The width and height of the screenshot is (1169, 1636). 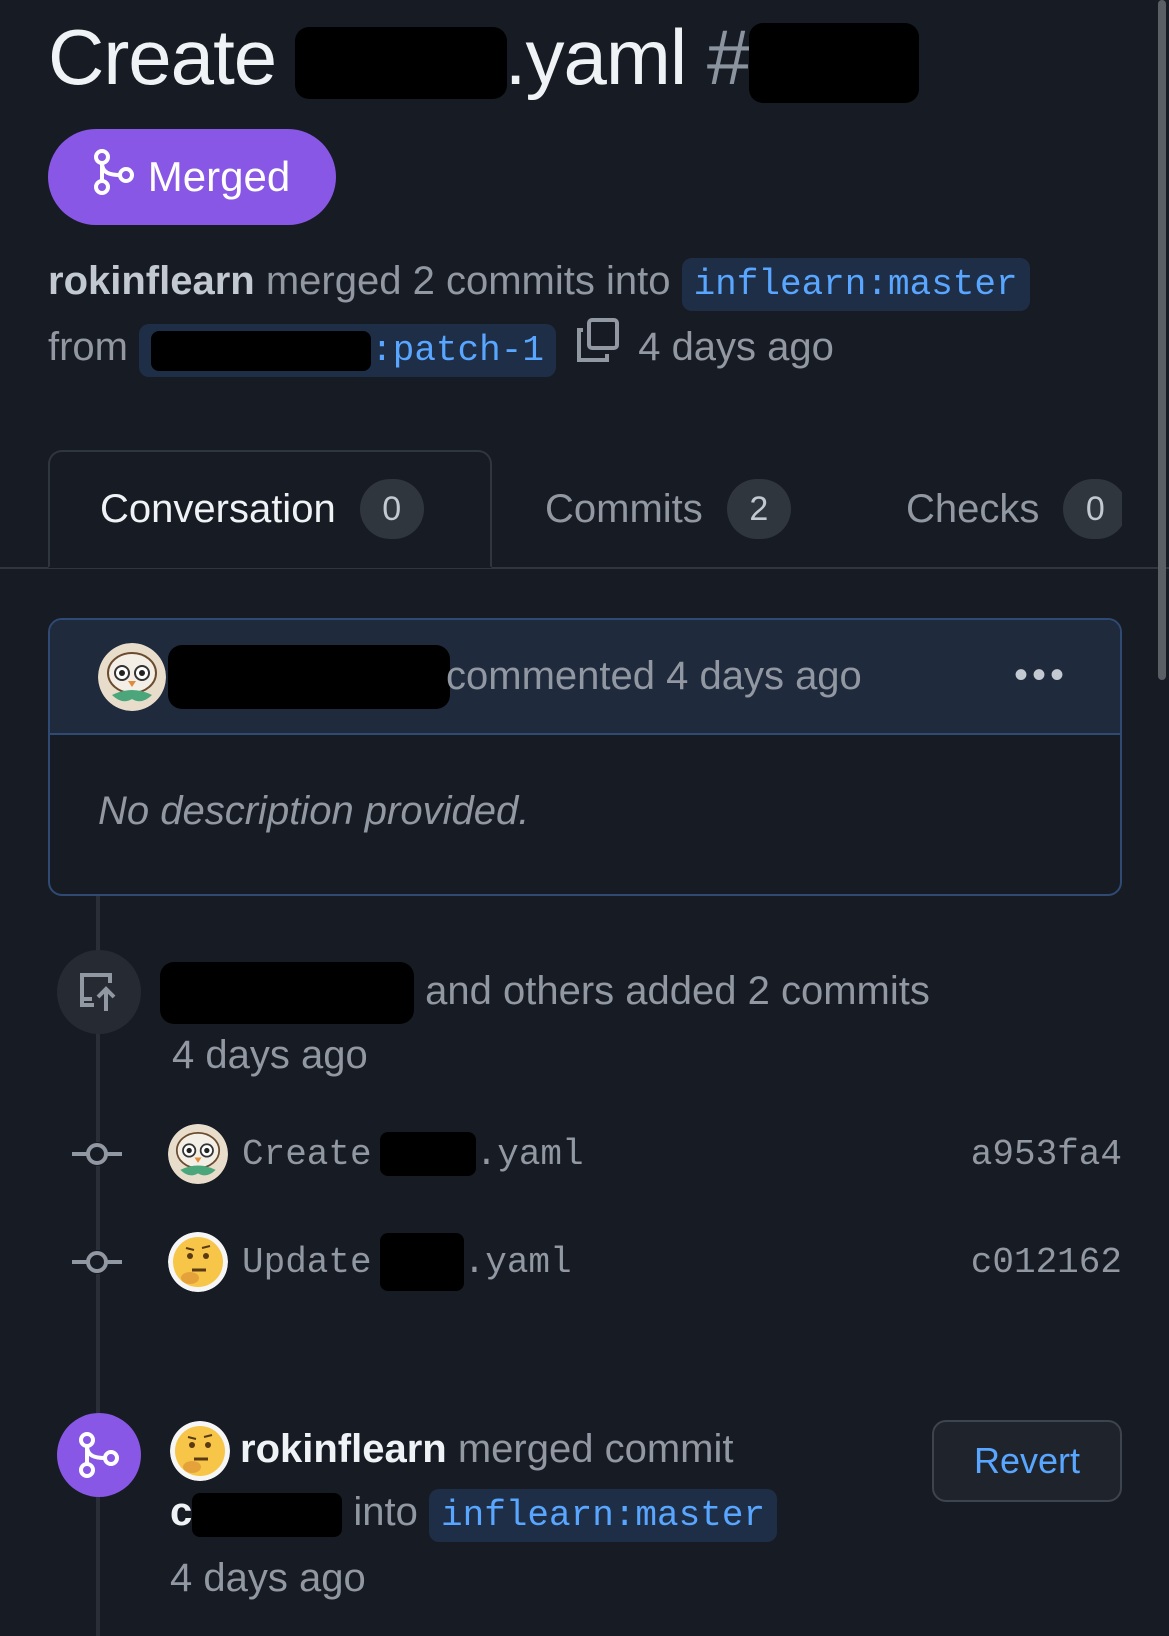 I want to click on pr-title-prefix: Create, so click(x=162, y=57).